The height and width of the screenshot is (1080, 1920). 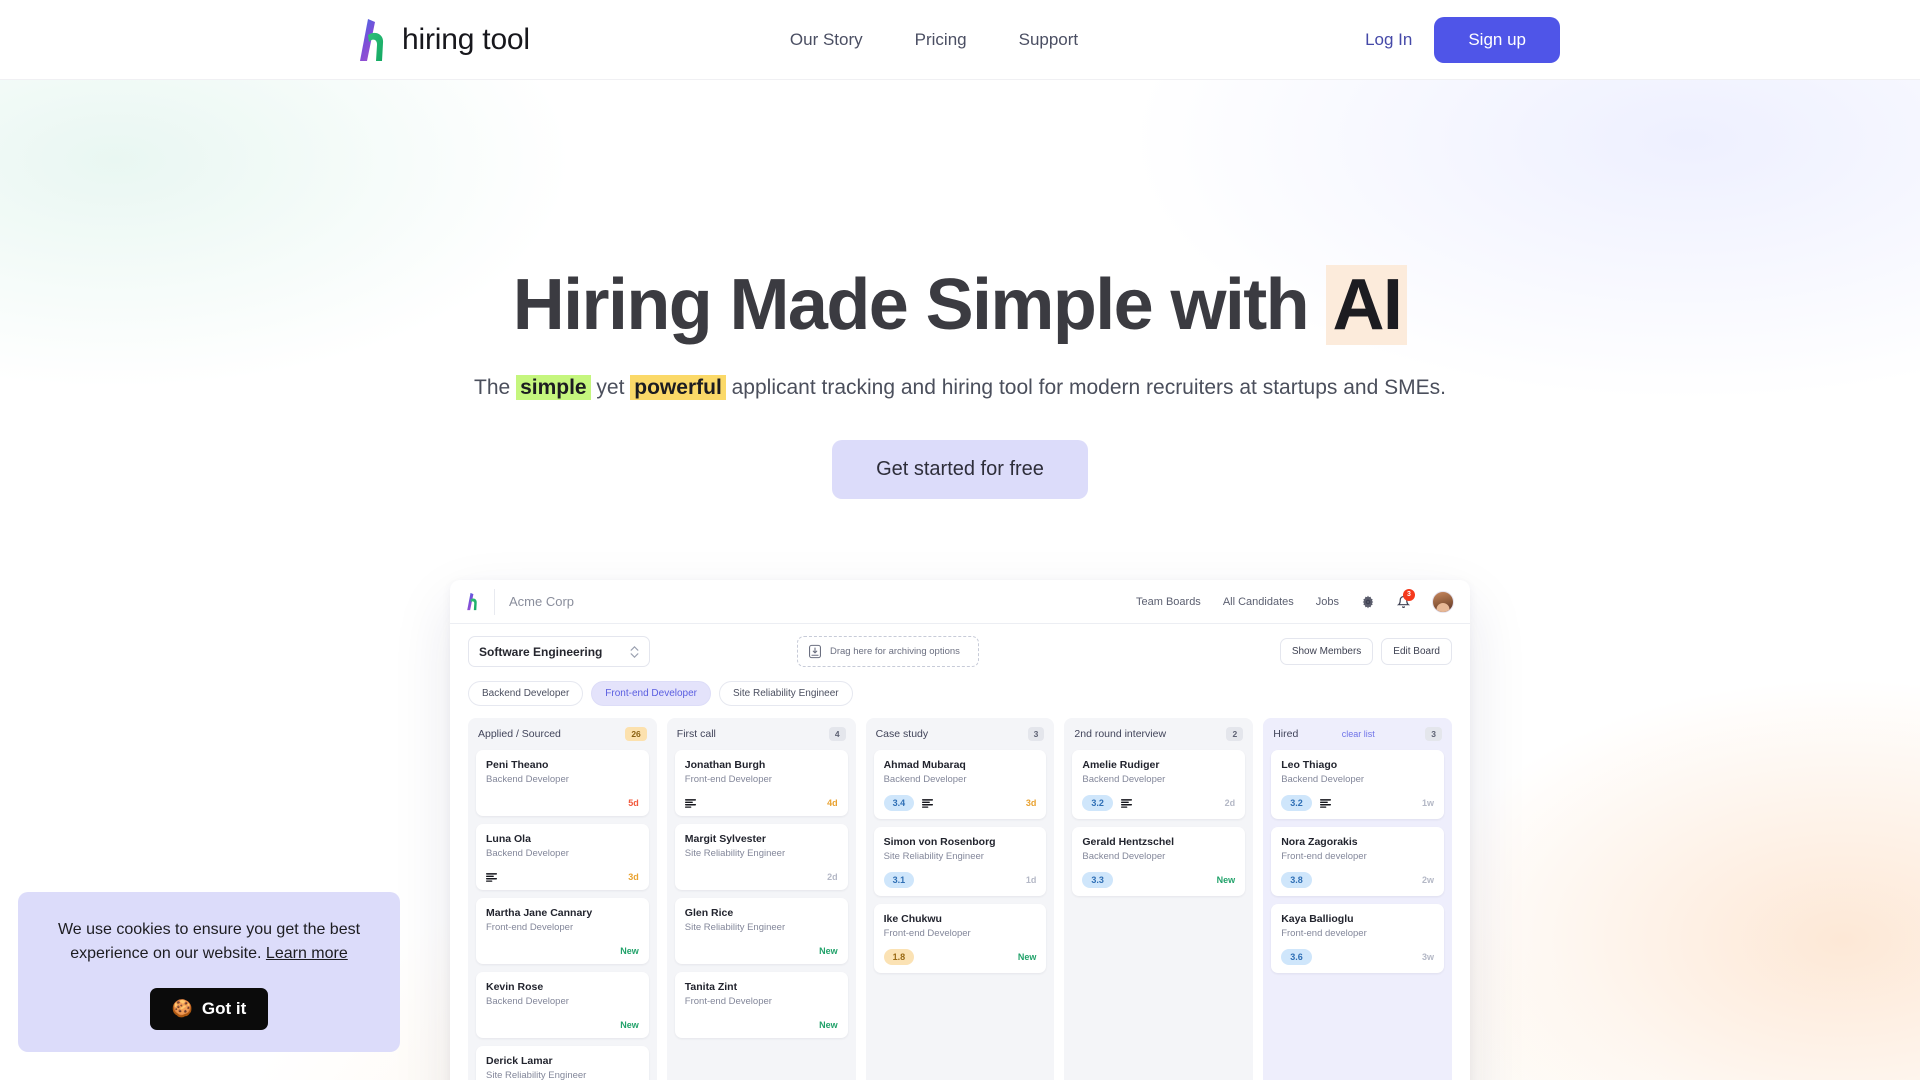 What do you see at coordinates (837, 734) in the screenshot?
I see `column-count-badge: 4` at bounding box center [837, 734].